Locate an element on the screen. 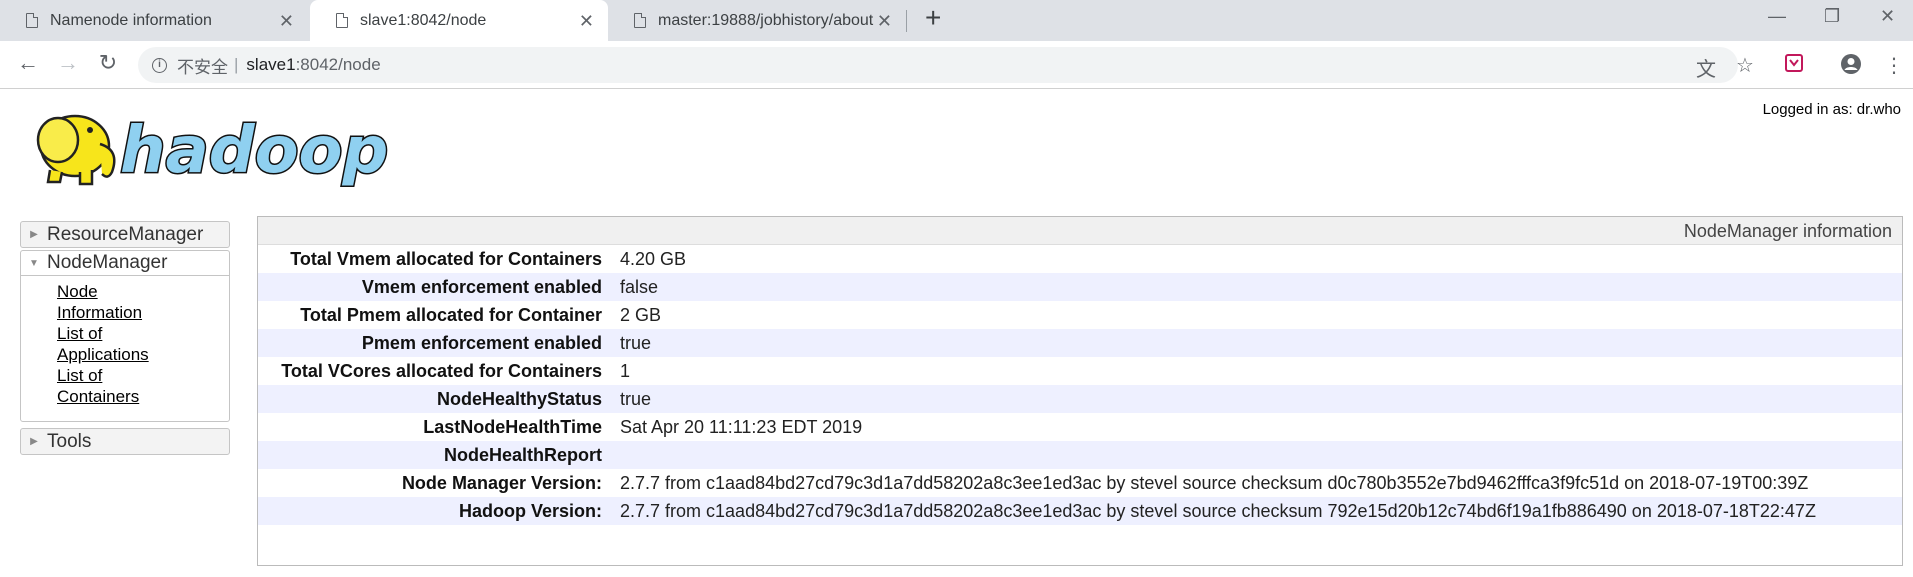 This screenshot has height=577, width=1913. new-tab-button: + is located at coordinates (933, 18).